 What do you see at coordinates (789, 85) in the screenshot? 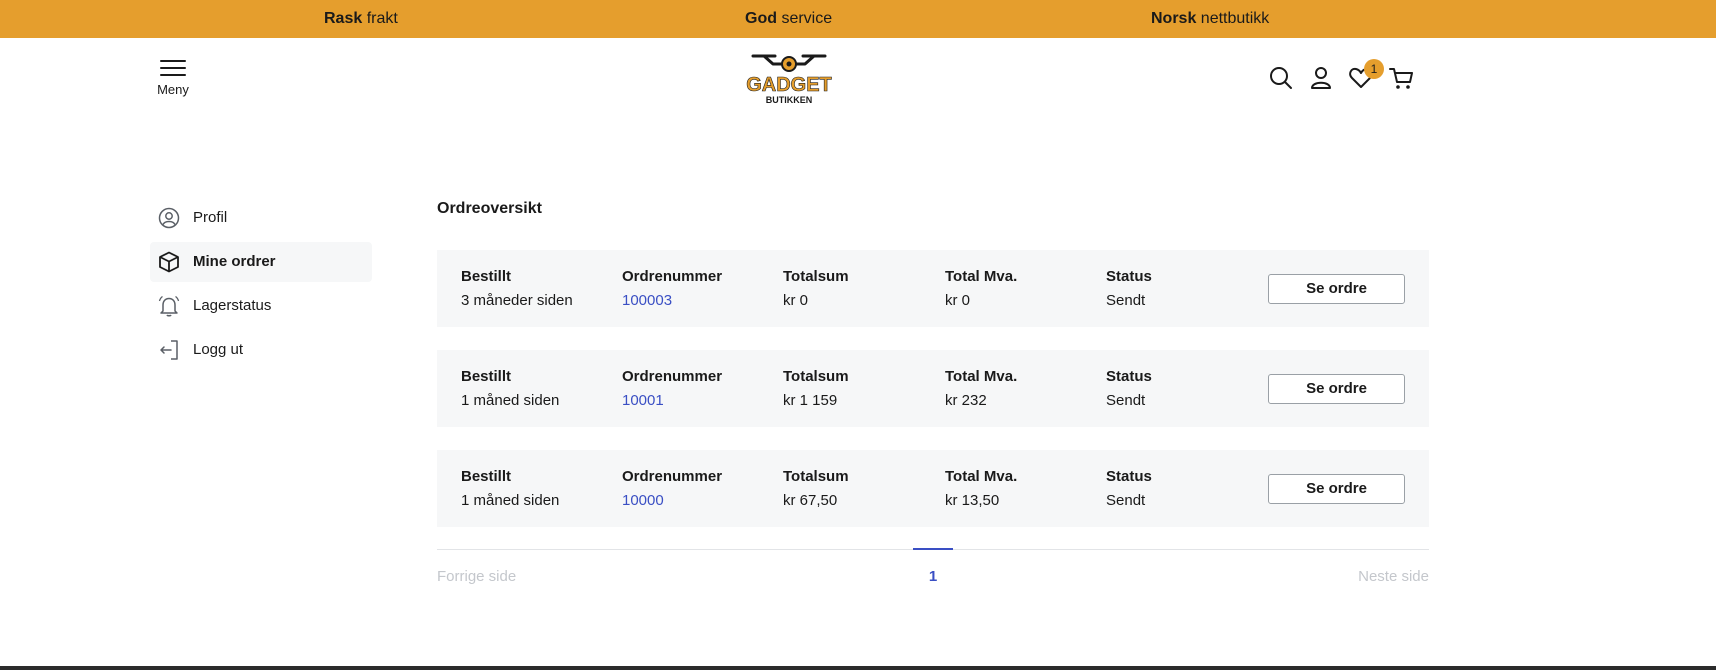
I see `svg-text: GADGET` at bounding box center [789, 85].